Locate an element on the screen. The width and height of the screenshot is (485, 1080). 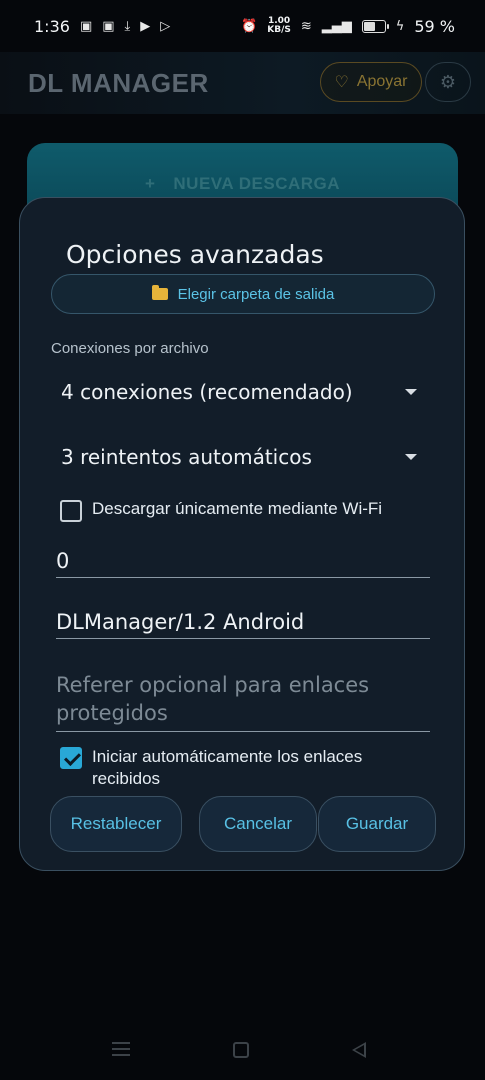
charging-icon: ϟ is located at coordinates (400, 26).